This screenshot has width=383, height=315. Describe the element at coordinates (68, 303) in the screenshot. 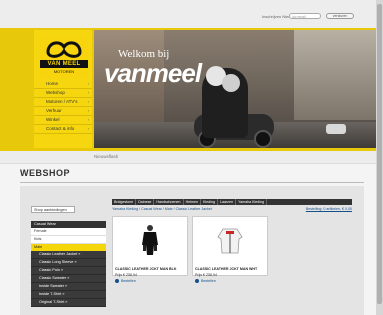

I see `subcategory-item: Original T-Shirt »` at that location.